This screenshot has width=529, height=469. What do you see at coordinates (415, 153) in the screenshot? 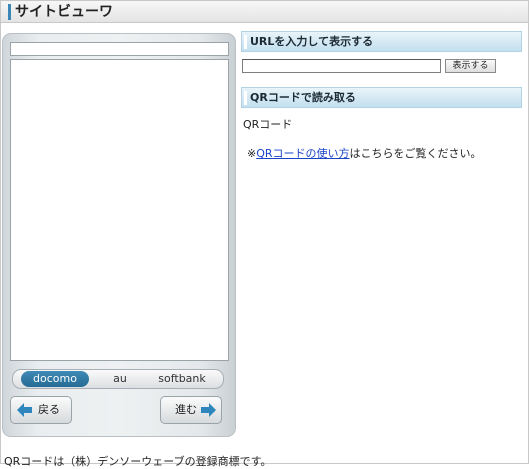
I see `note-suffix: はこちらをご覧ください。` at bounding box center [415, 153].